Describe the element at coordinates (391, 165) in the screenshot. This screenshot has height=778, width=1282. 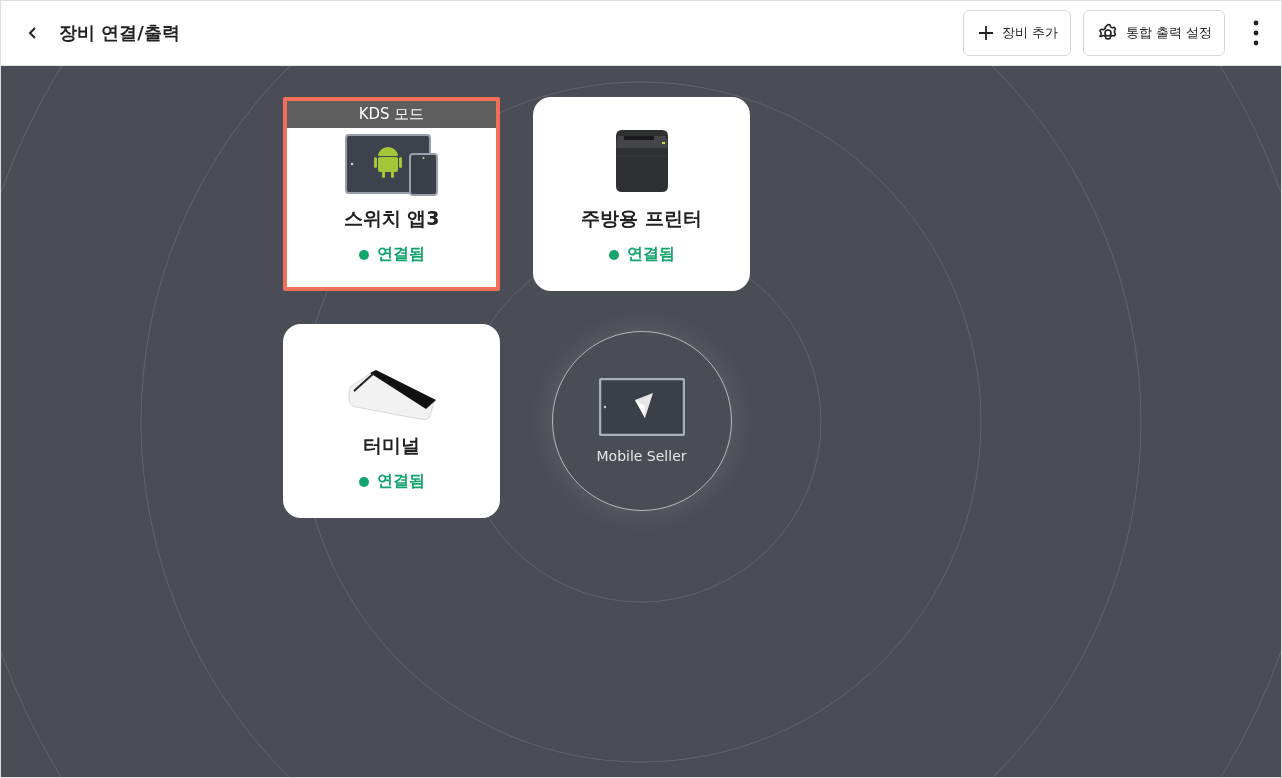
I see `tablet-and-phone-icon` at that location.